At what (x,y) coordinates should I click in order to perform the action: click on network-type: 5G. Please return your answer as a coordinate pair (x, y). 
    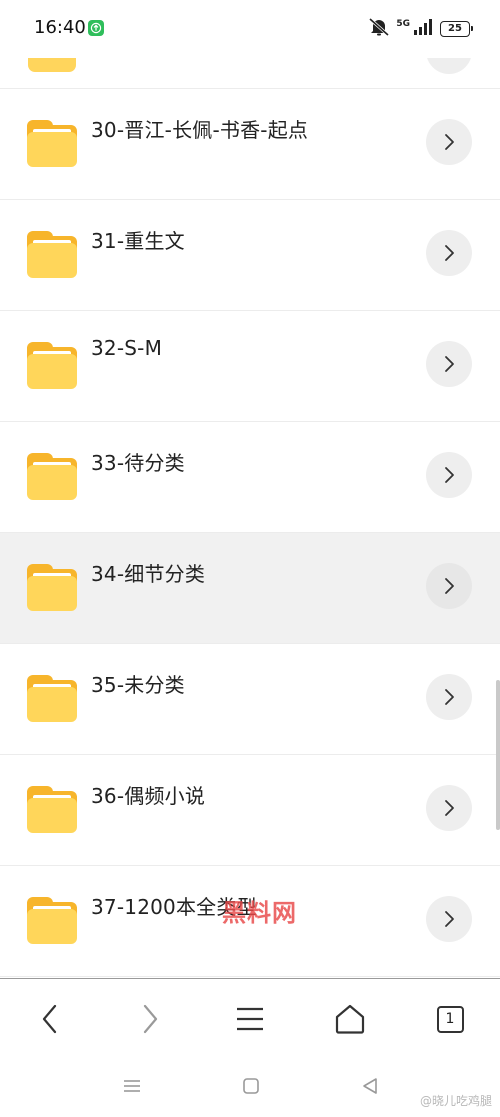
    Looking at the image, I should click on (403, 24).